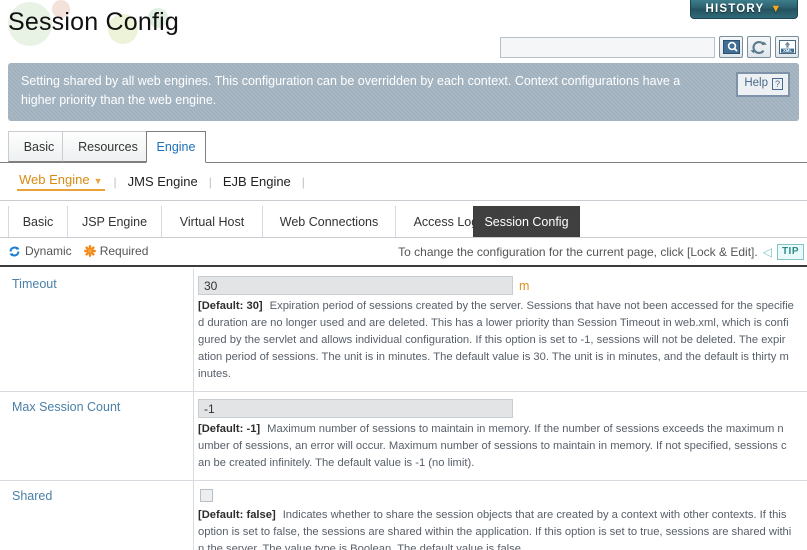  I want to click on shared-checkbox, so click(206, 496).